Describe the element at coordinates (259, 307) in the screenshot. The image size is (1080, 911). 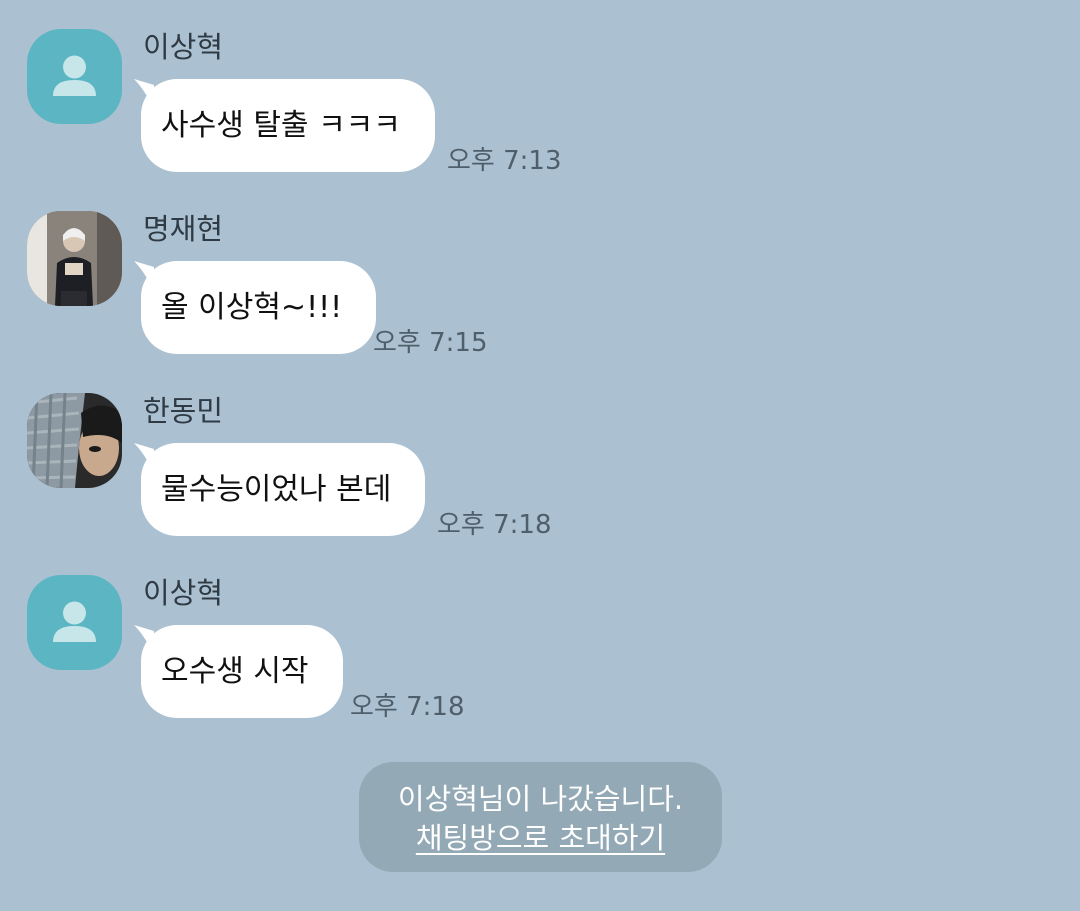
I see `message-bubble: 올 이상혁~!!!` at that location.